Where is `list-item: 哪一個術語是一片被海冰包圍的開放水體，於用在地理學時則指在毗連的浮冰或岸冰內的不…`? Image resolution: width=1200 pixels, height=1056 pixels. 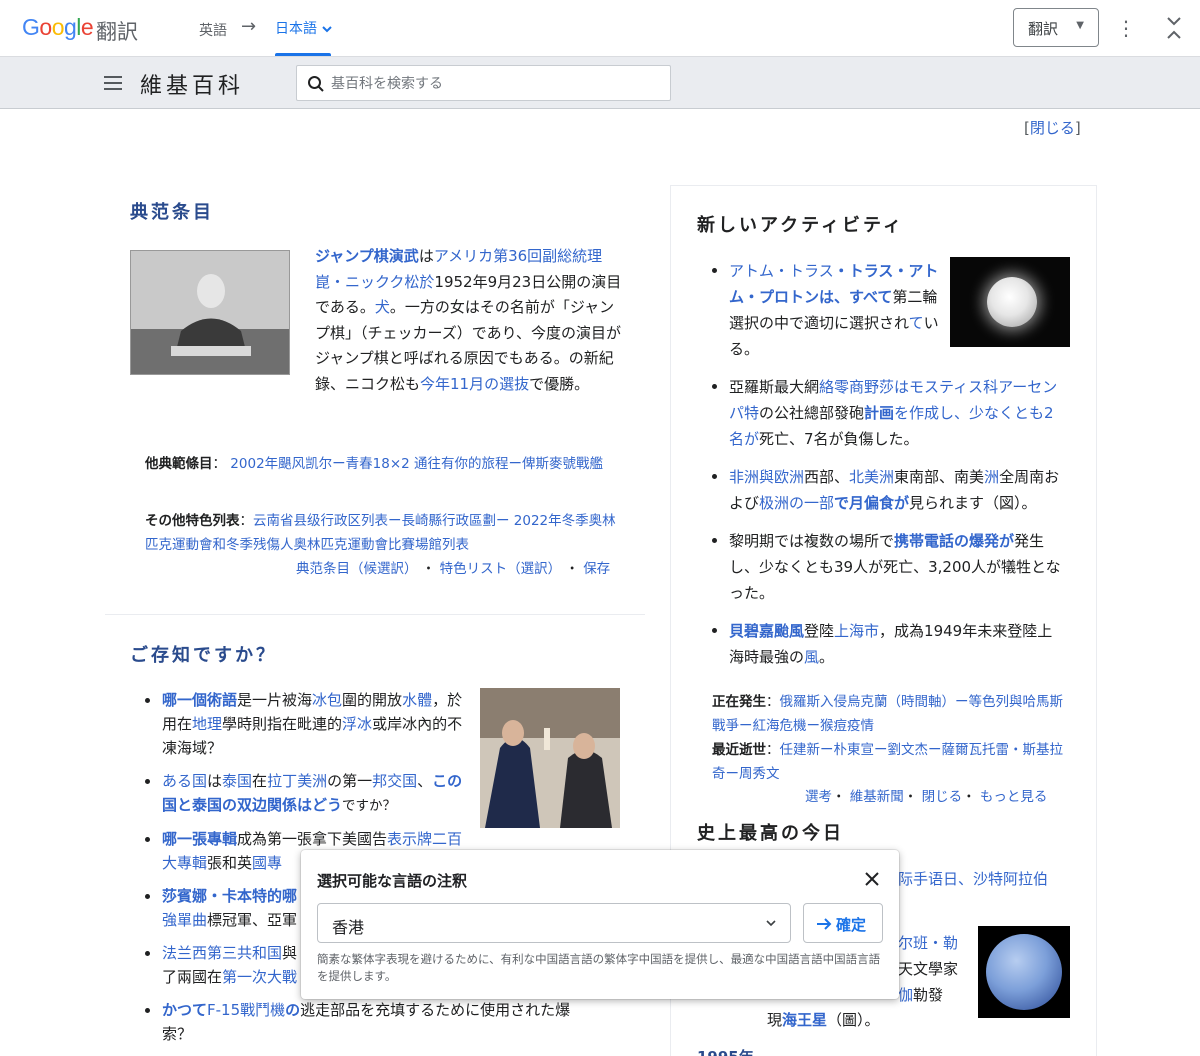 list-item: 哪一個術語是一片被海冰包圍的開放水體，於用在地理學時則指在毗連的浮冰或岸冰內的不… is located at coordinates (300, 724).